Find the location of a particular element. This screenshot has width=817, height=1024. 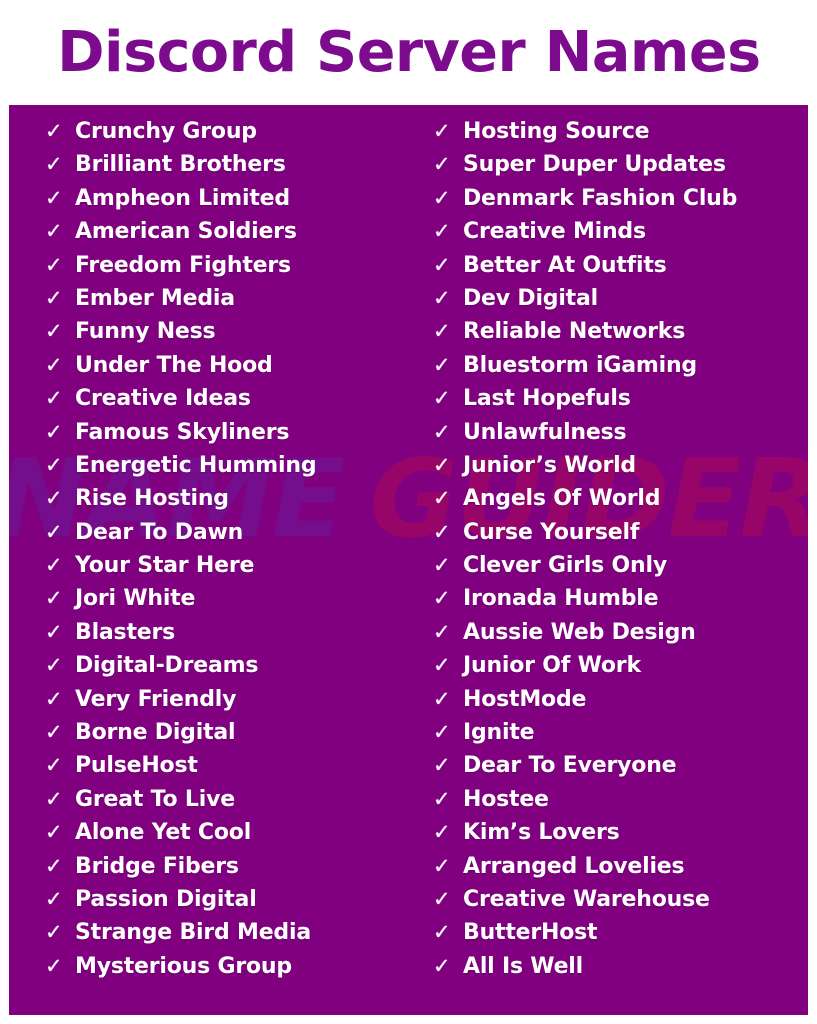

list-item-label: Junior’s World is located at coordinates (549, 465).